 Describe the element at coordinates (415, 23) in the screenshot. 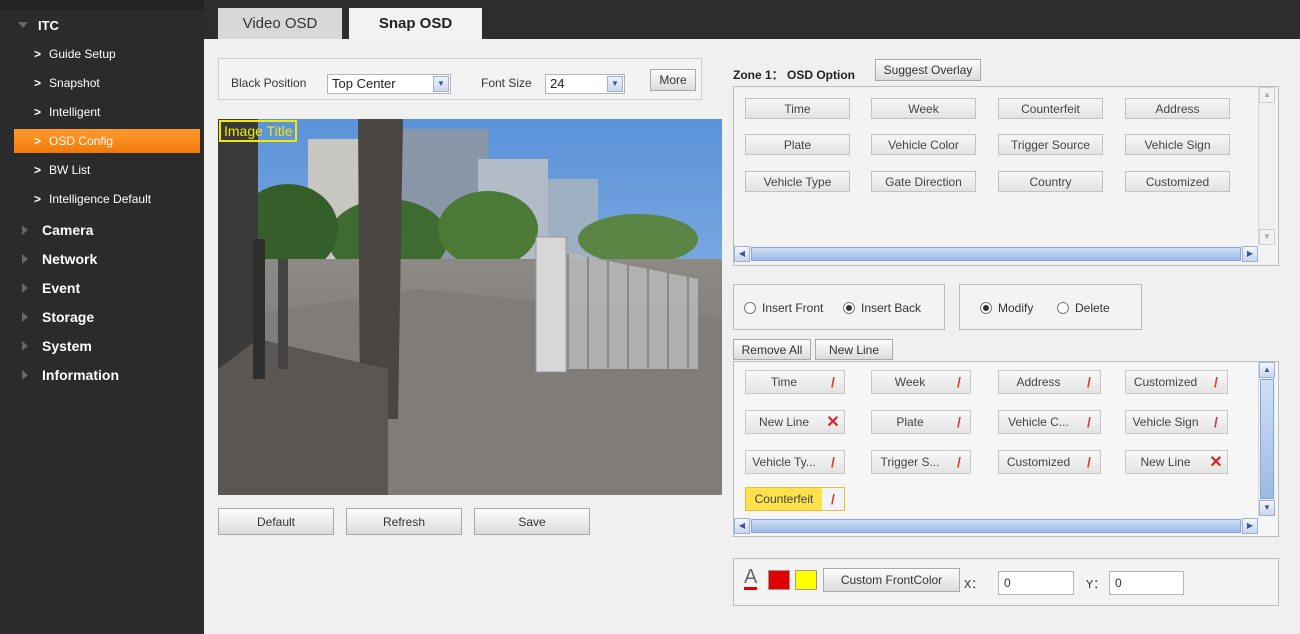

I see `tab-snap-osd: Snap OSD` at that location.